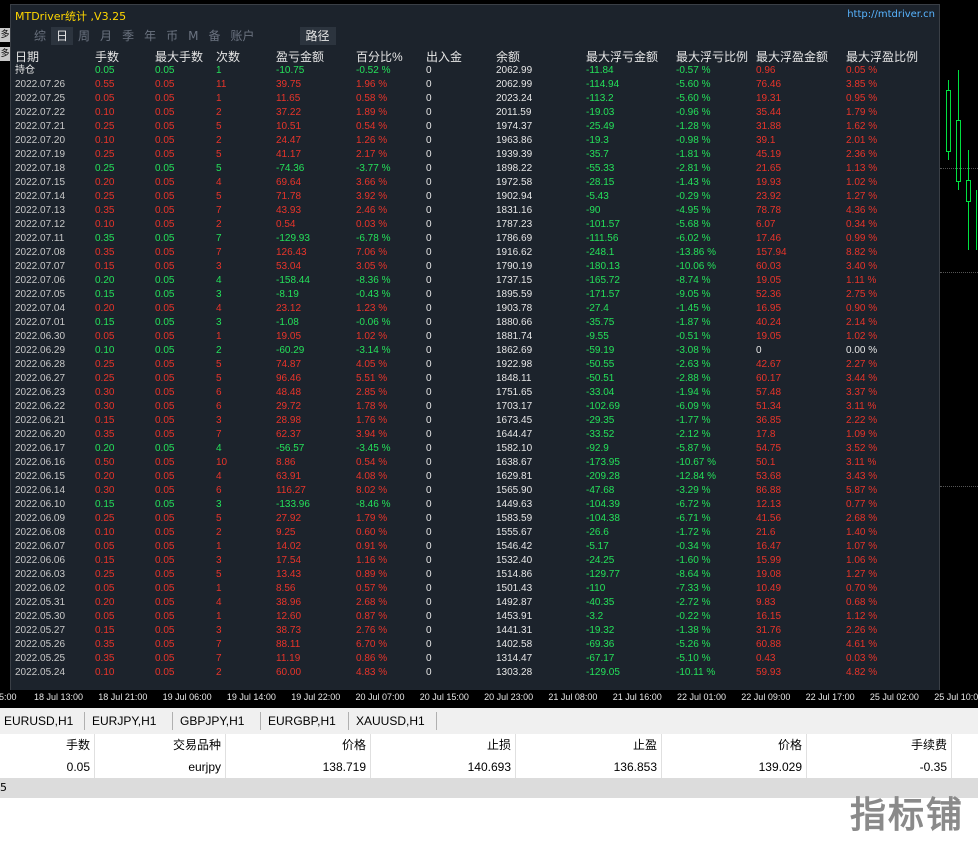 This screenshot has width=978, height=844. Describe the element at coordinates (128, 36) in the screenshot. I see `tab-4: 季` at that location.